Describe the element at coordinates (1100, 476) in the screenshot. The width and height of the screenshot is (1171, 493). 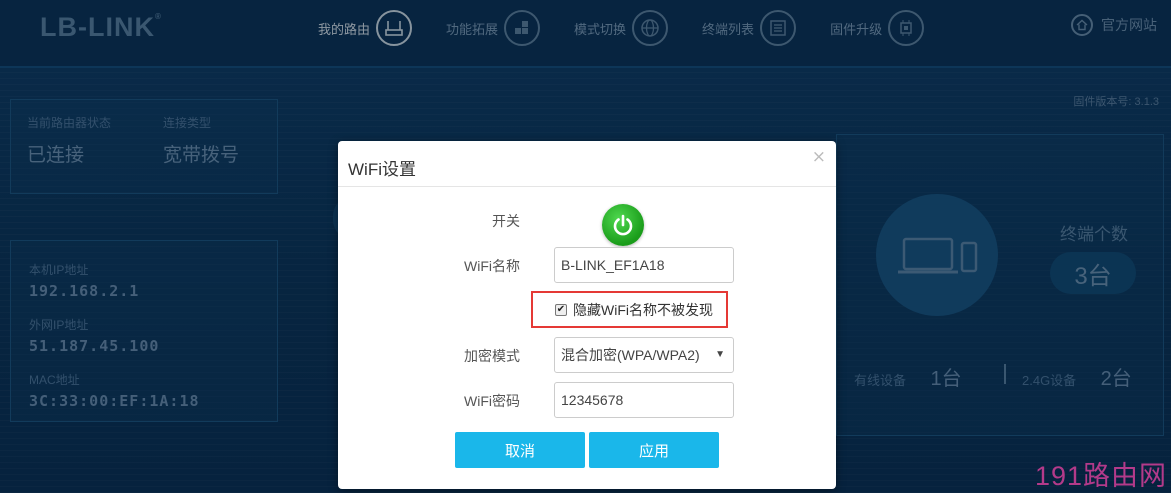
I see `watermark-text: 191路由网` at that location.